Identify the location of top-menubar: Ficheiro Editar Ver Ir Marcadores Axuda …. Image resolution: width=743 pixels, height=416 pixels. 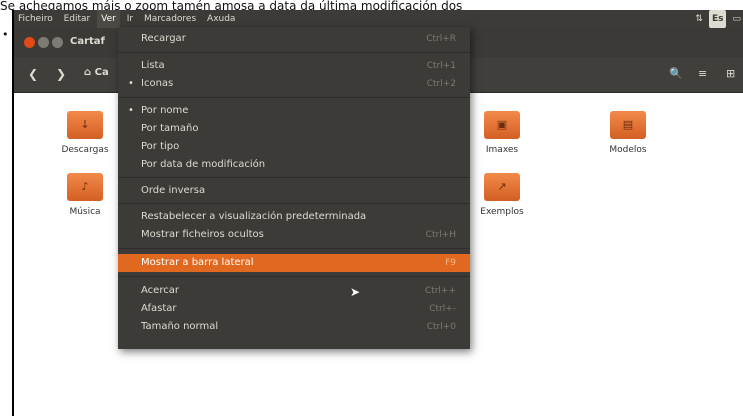
(378, 19).